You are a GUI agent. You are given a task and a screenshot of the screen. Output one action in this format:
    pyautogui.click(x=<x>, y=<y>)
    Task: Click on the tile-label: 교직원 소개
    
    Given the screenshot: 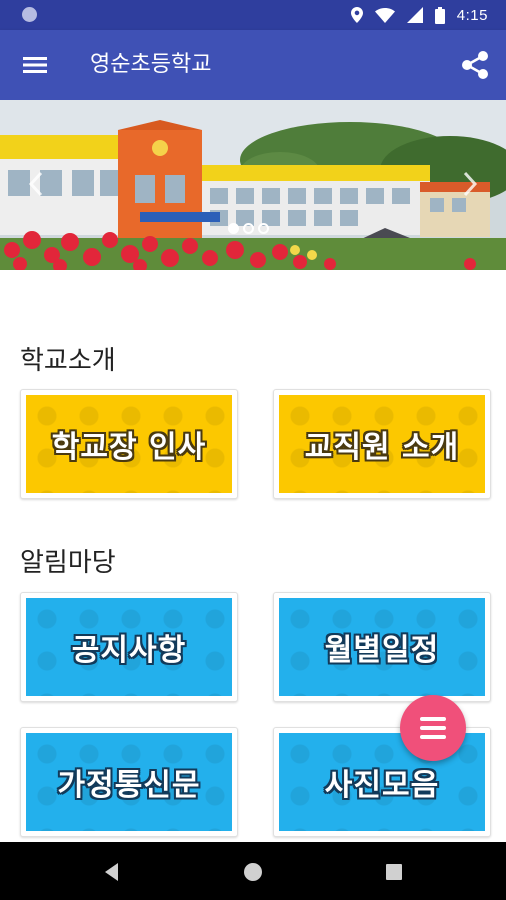 What is the action you would take?
    pyautogui.click(x=382, y=447)
    